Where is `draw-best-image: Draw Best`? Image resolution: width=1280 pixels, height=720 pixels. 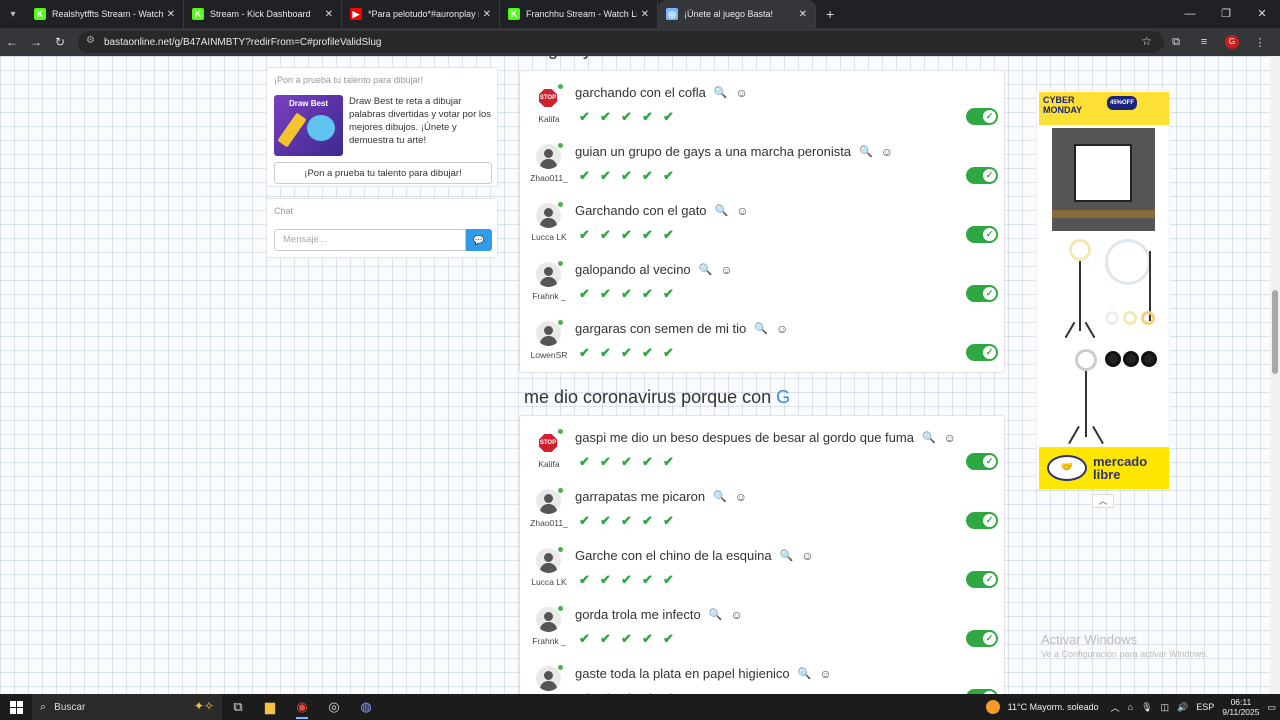
draw-best-image: Draw Best is located at coordinates (308, 125).